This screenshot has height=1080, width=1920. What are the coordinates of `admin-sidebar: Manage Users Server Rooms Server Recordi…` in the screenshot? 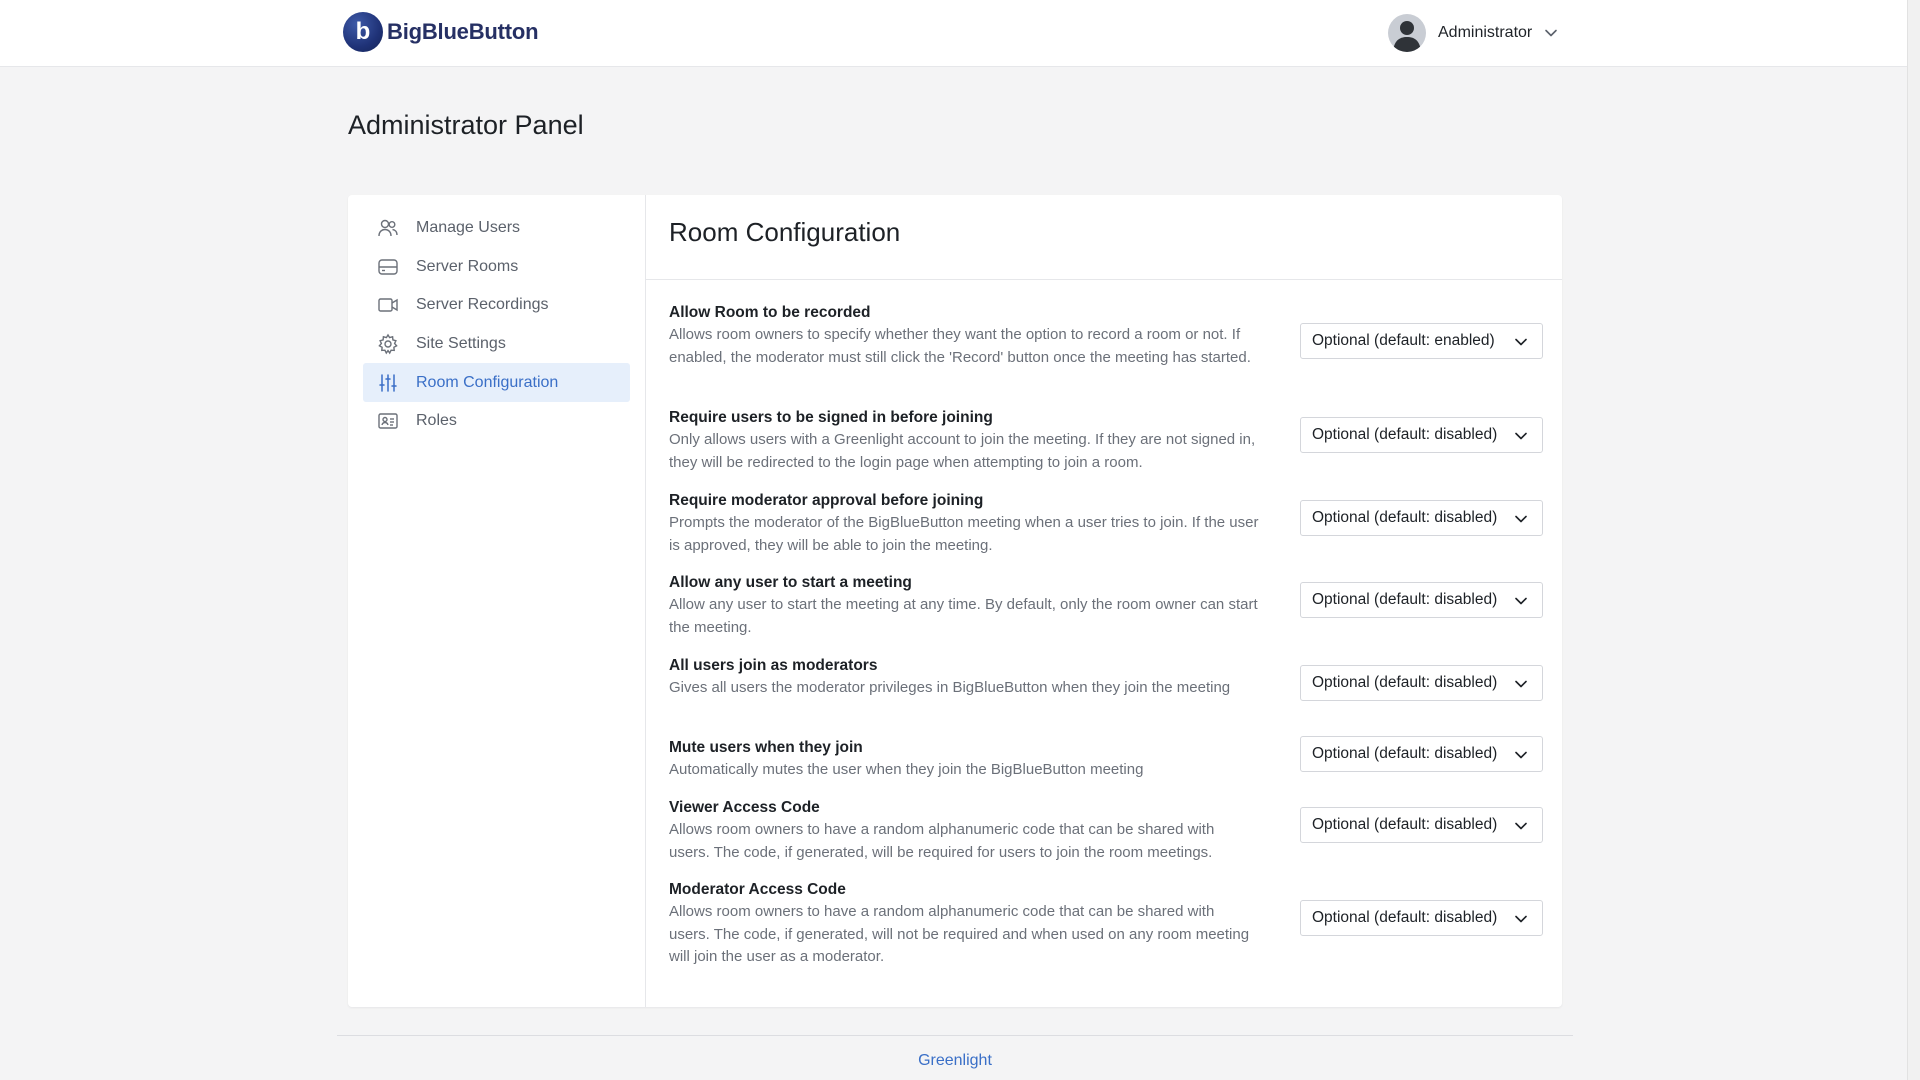 It's located at (497, 601).